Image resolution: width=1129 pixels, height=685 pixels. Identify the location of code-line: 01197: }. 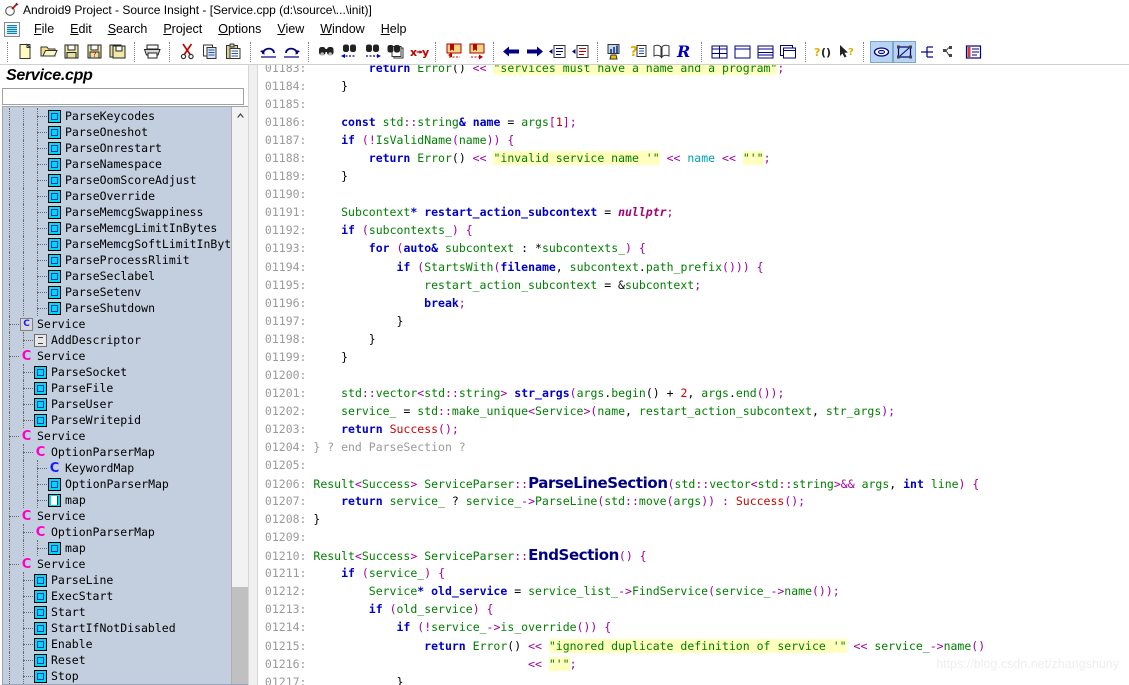
(693, 321).